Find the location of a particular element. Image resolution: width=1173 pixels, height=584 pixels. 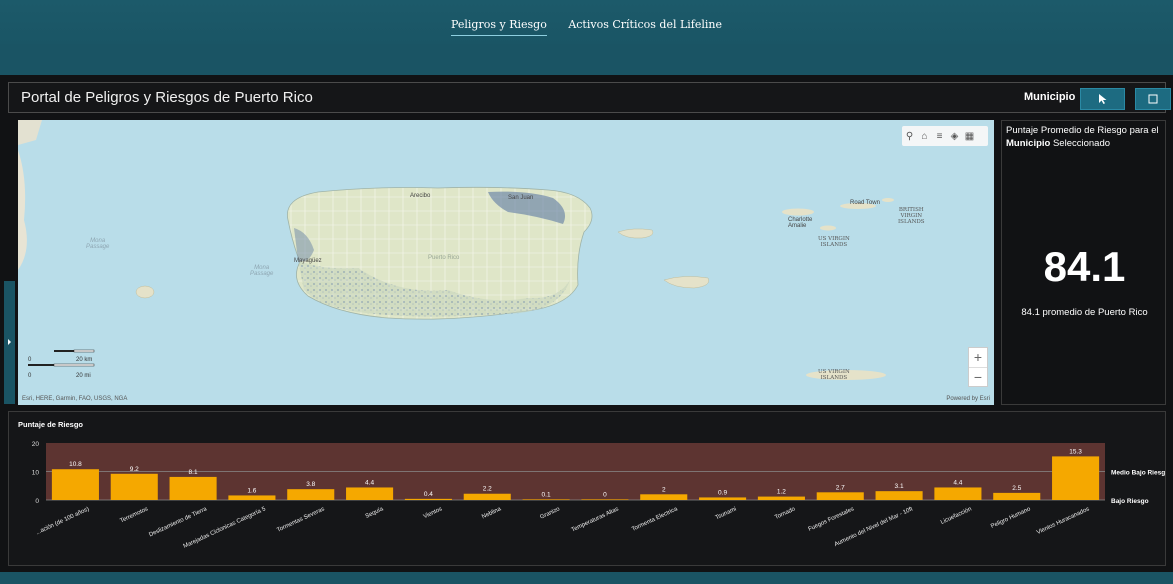

category-label: Tornado is located at coordinates (785, 513).